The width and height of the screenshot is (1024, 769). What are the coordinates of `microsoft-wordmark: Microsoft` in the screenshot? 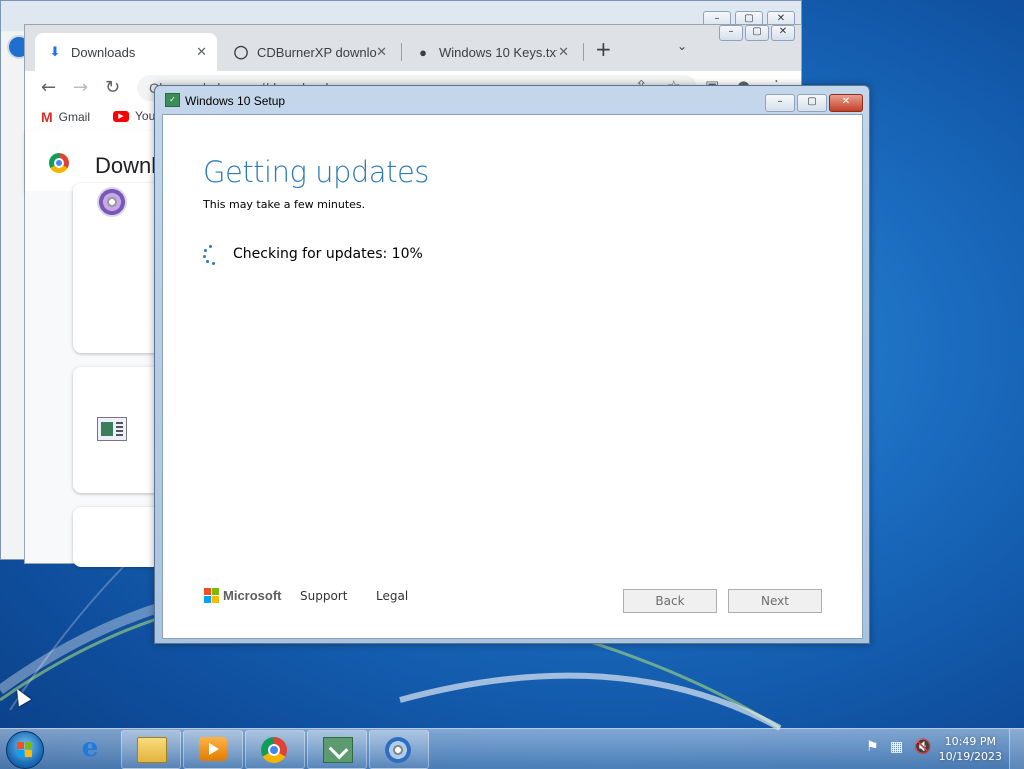 It's located at (252, 595).